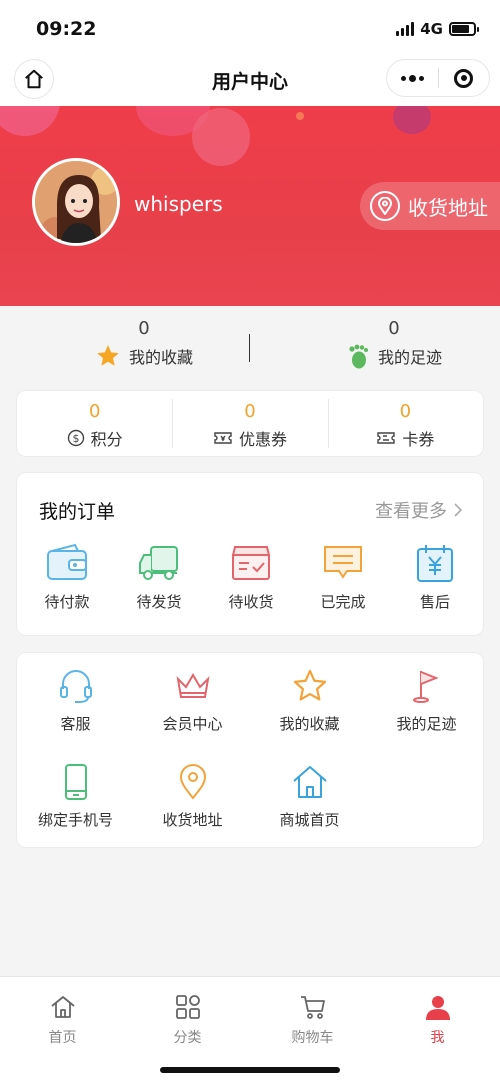 This screenshot has height=1082, width=500. I want to click on tab-cart: 购物车, so click(312, 1020).